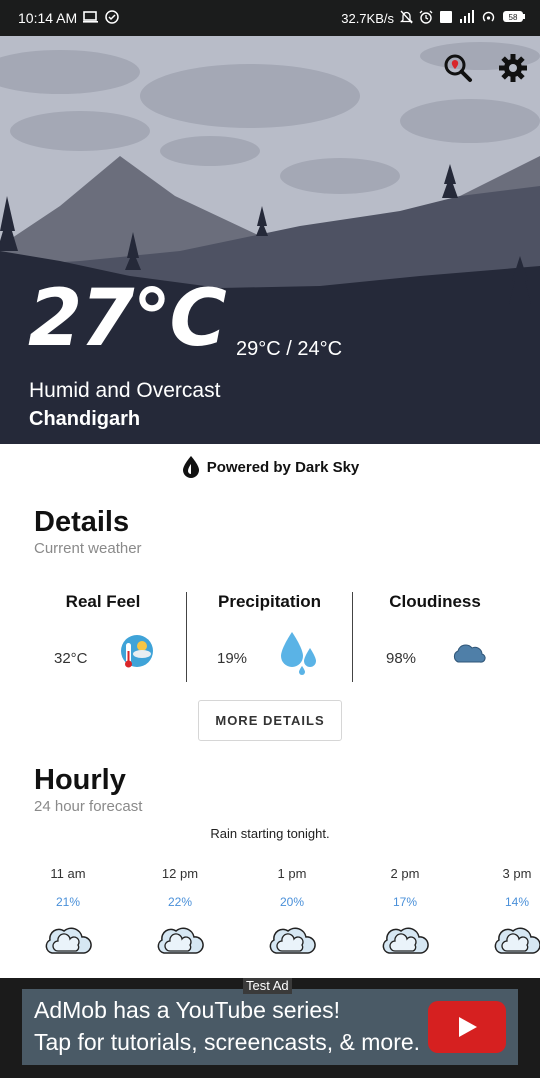 The height and width of the screenshot is (1078, 540). What do you see at coordinates (48, 18) in the screenshot?
I see `status-time: 10:14 AM` at bounding box center [48, 18].